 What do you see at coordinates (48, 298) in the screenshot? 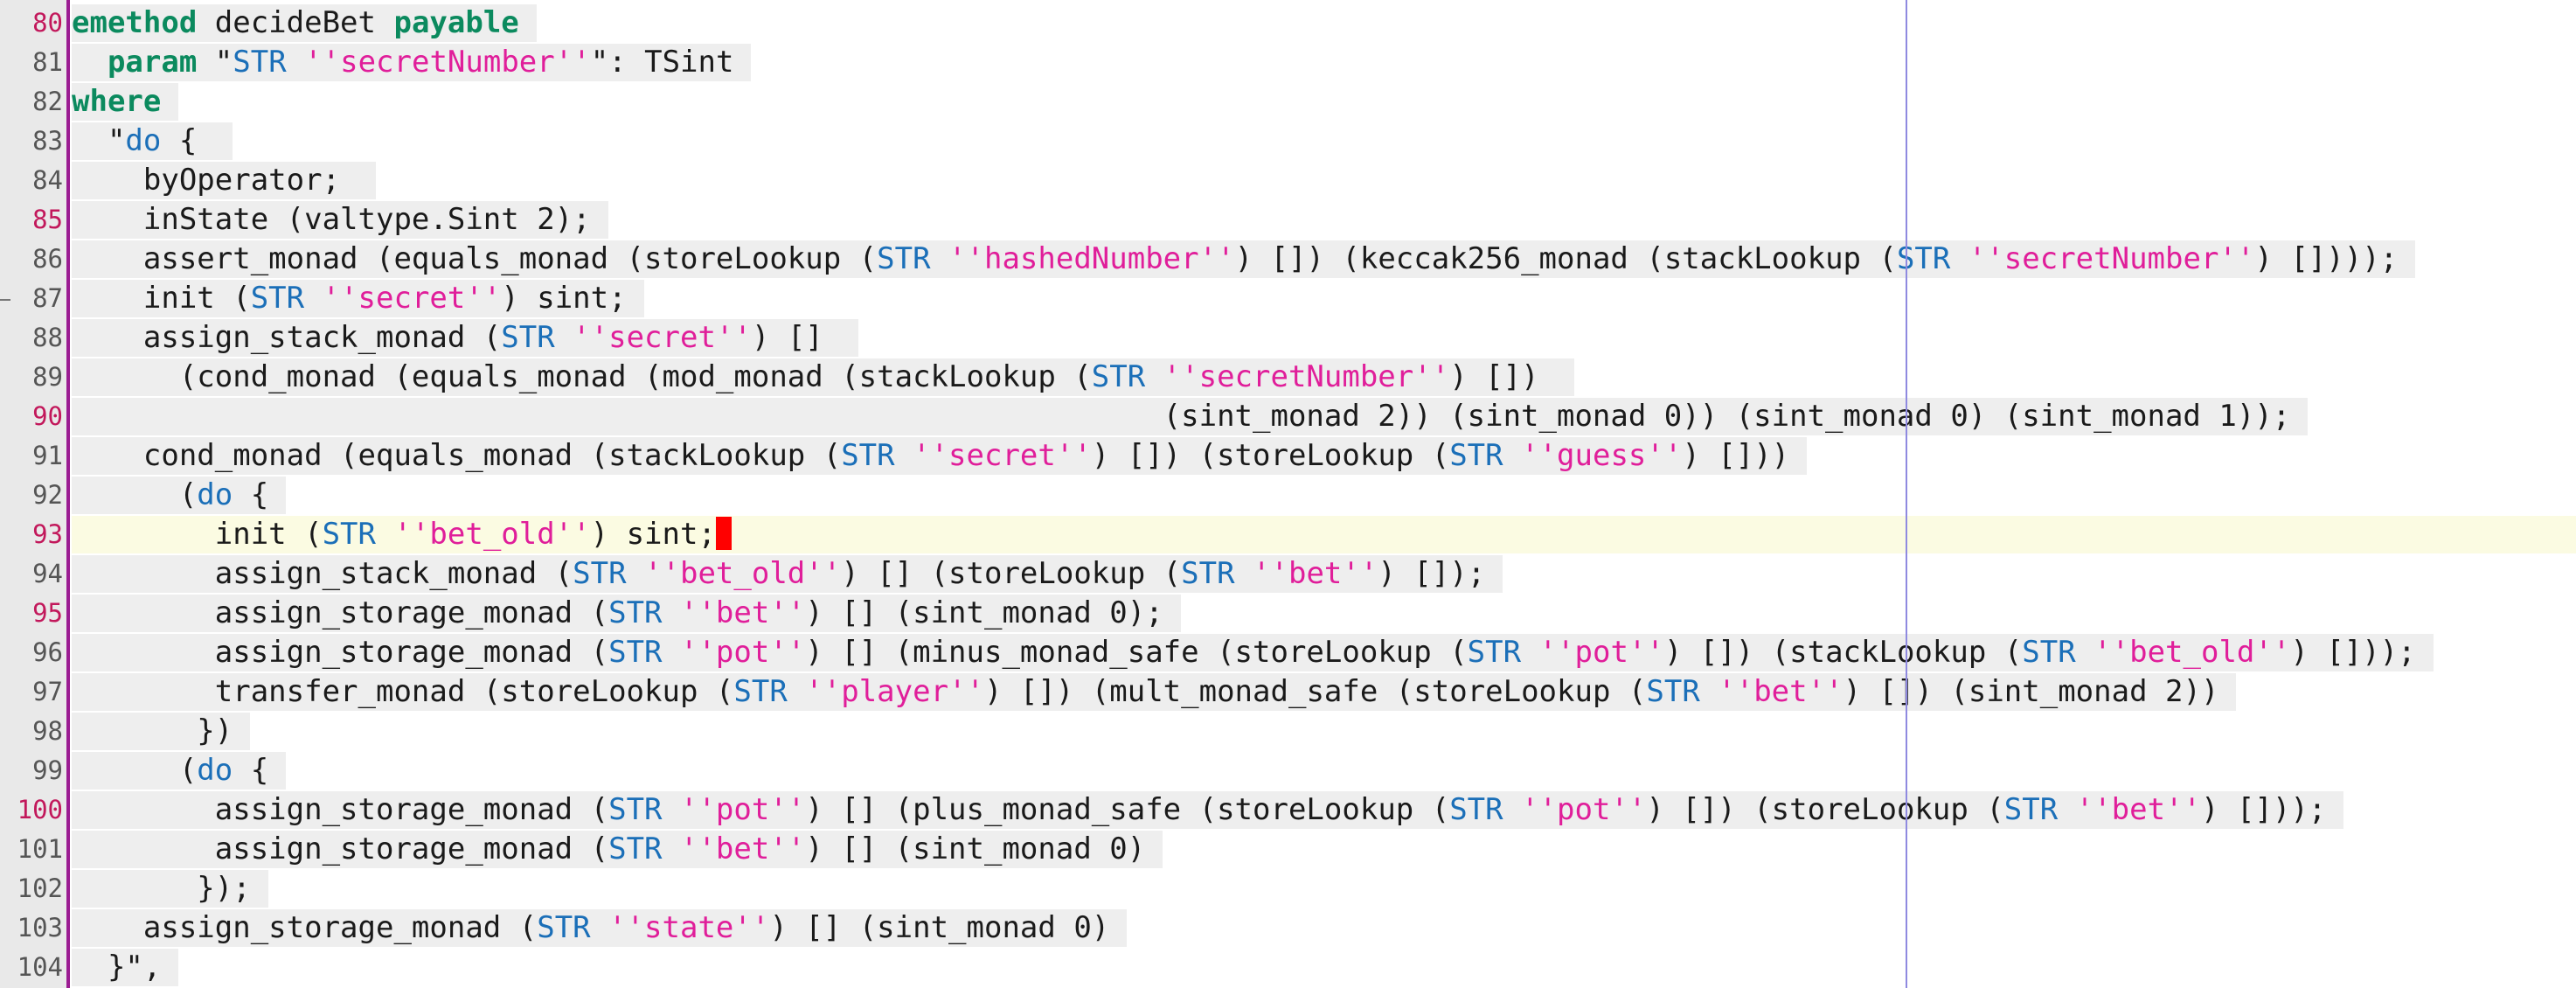
I see `line-number: 87` at bounding box center [48, 298].